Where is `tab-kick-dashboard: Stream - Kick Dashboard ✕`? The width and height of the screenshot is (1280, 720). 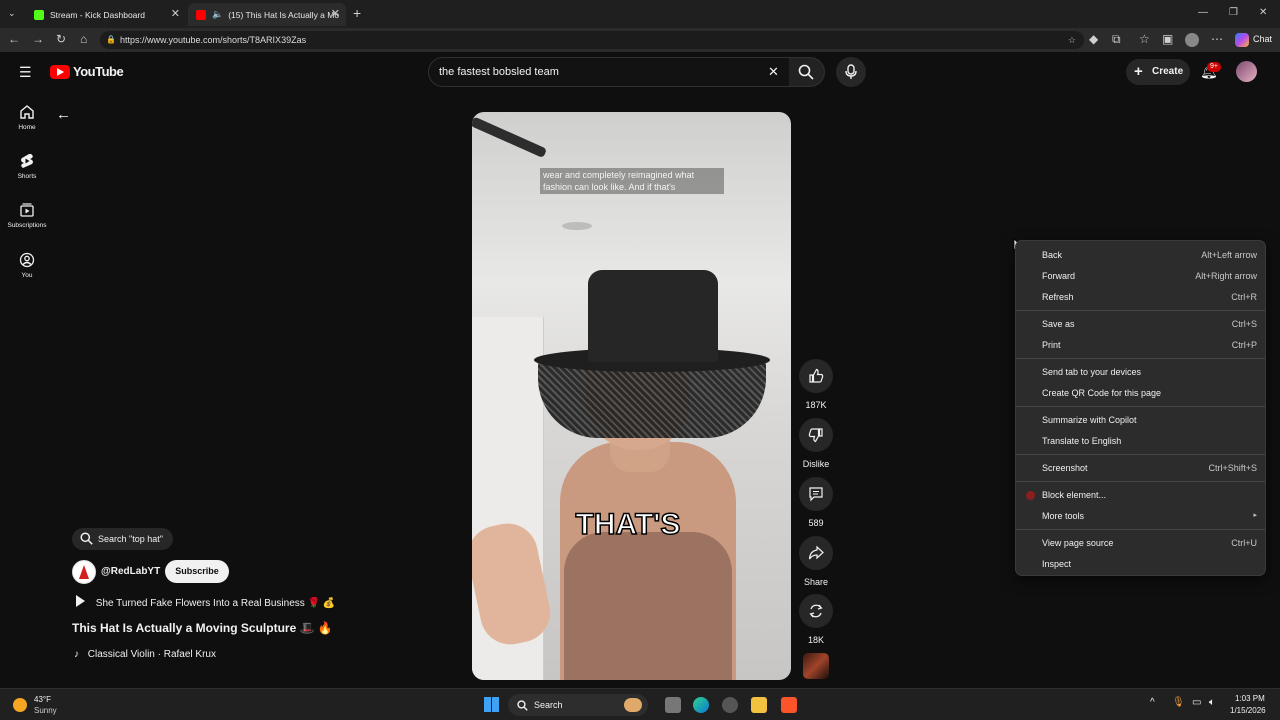
tab-kick-dashboard: Stream - Kick Dashboard ✕ is located at coordinates (106, 14).